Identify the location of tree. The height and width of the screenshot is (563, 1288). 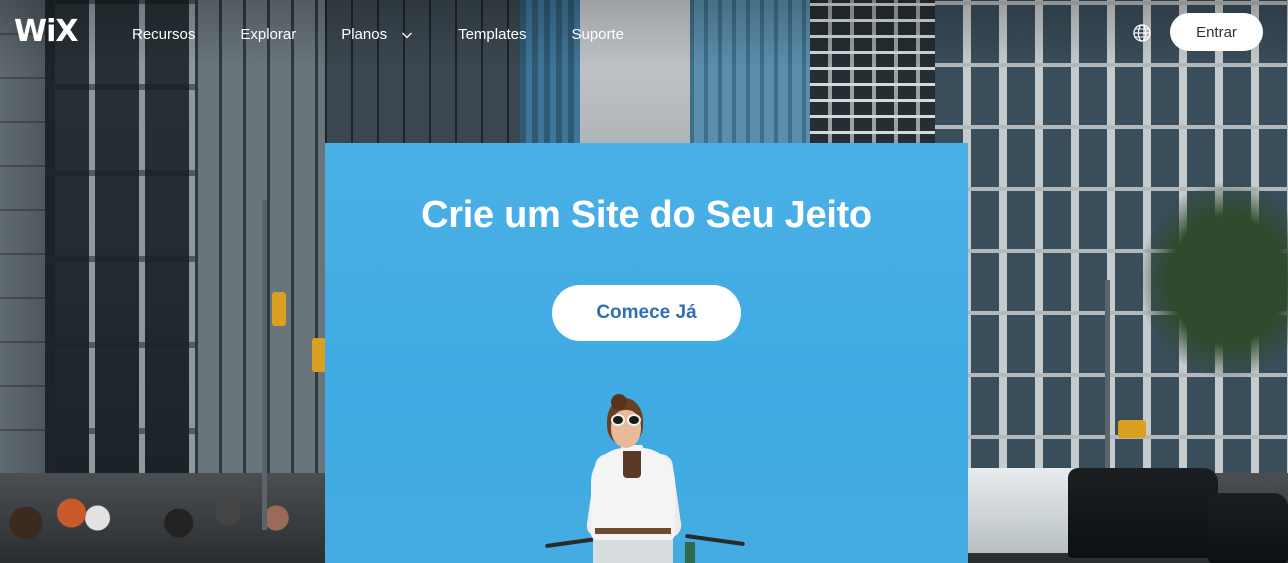
(1213, 280).